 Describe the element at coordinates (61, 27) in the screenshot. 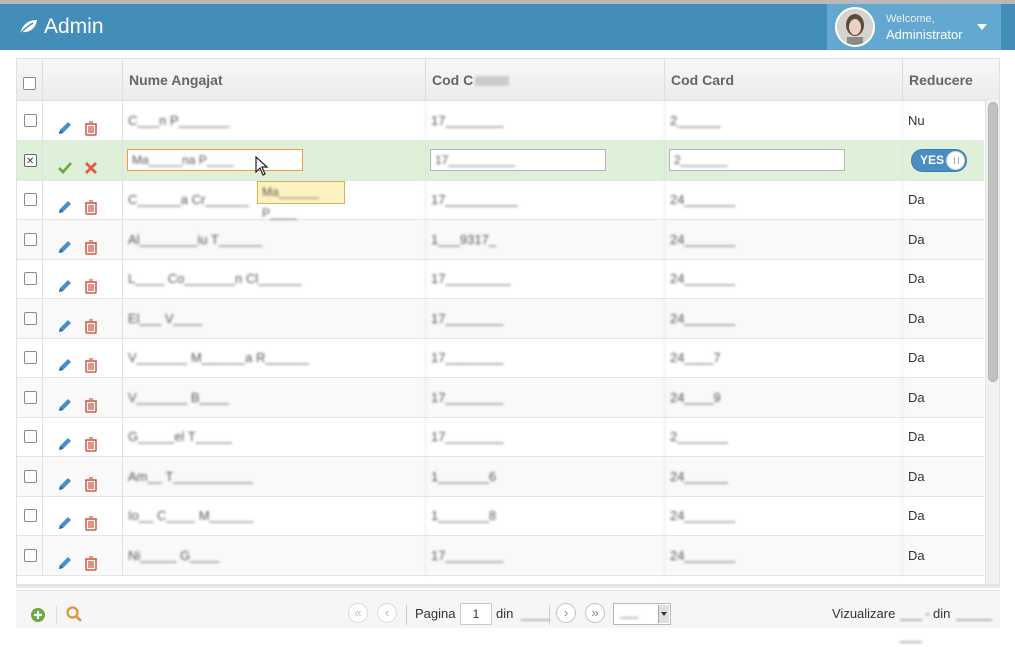

I see `brand: Admin` at that location.